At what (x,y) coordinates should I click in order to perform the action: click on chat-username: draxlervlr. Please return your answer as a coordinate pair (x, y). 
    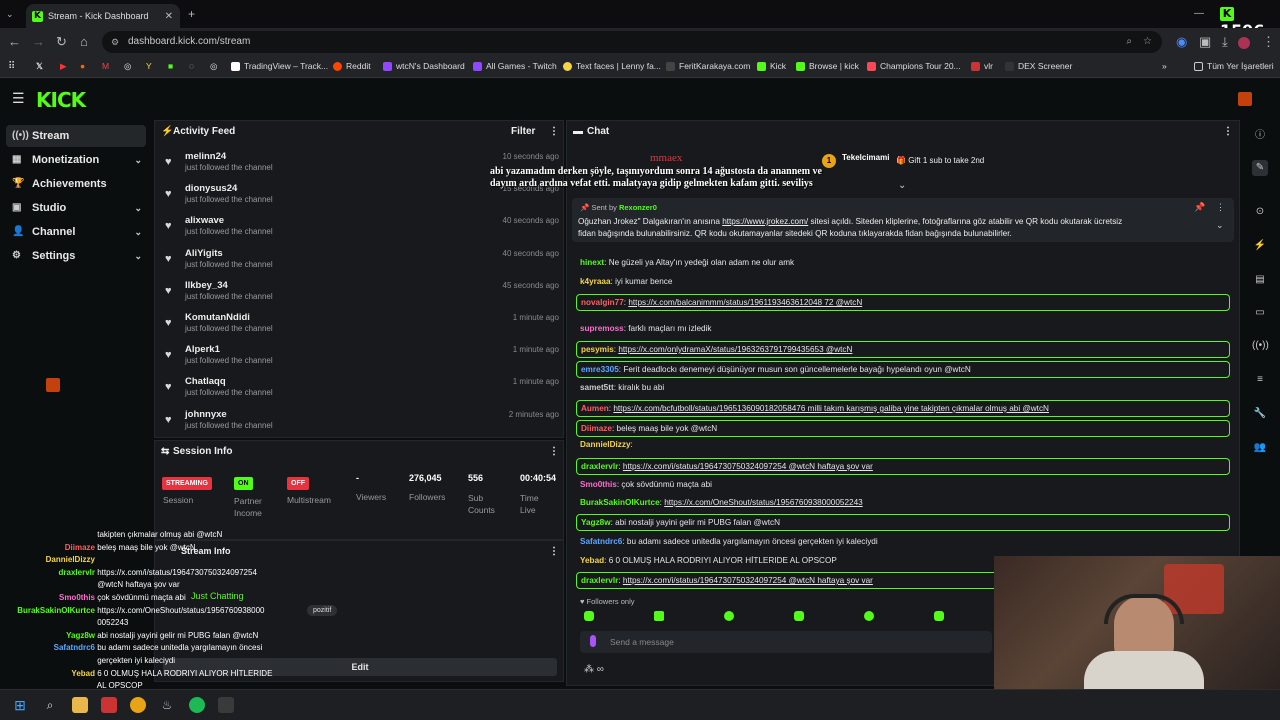
    Looking at the image, I should click on (599, 580).